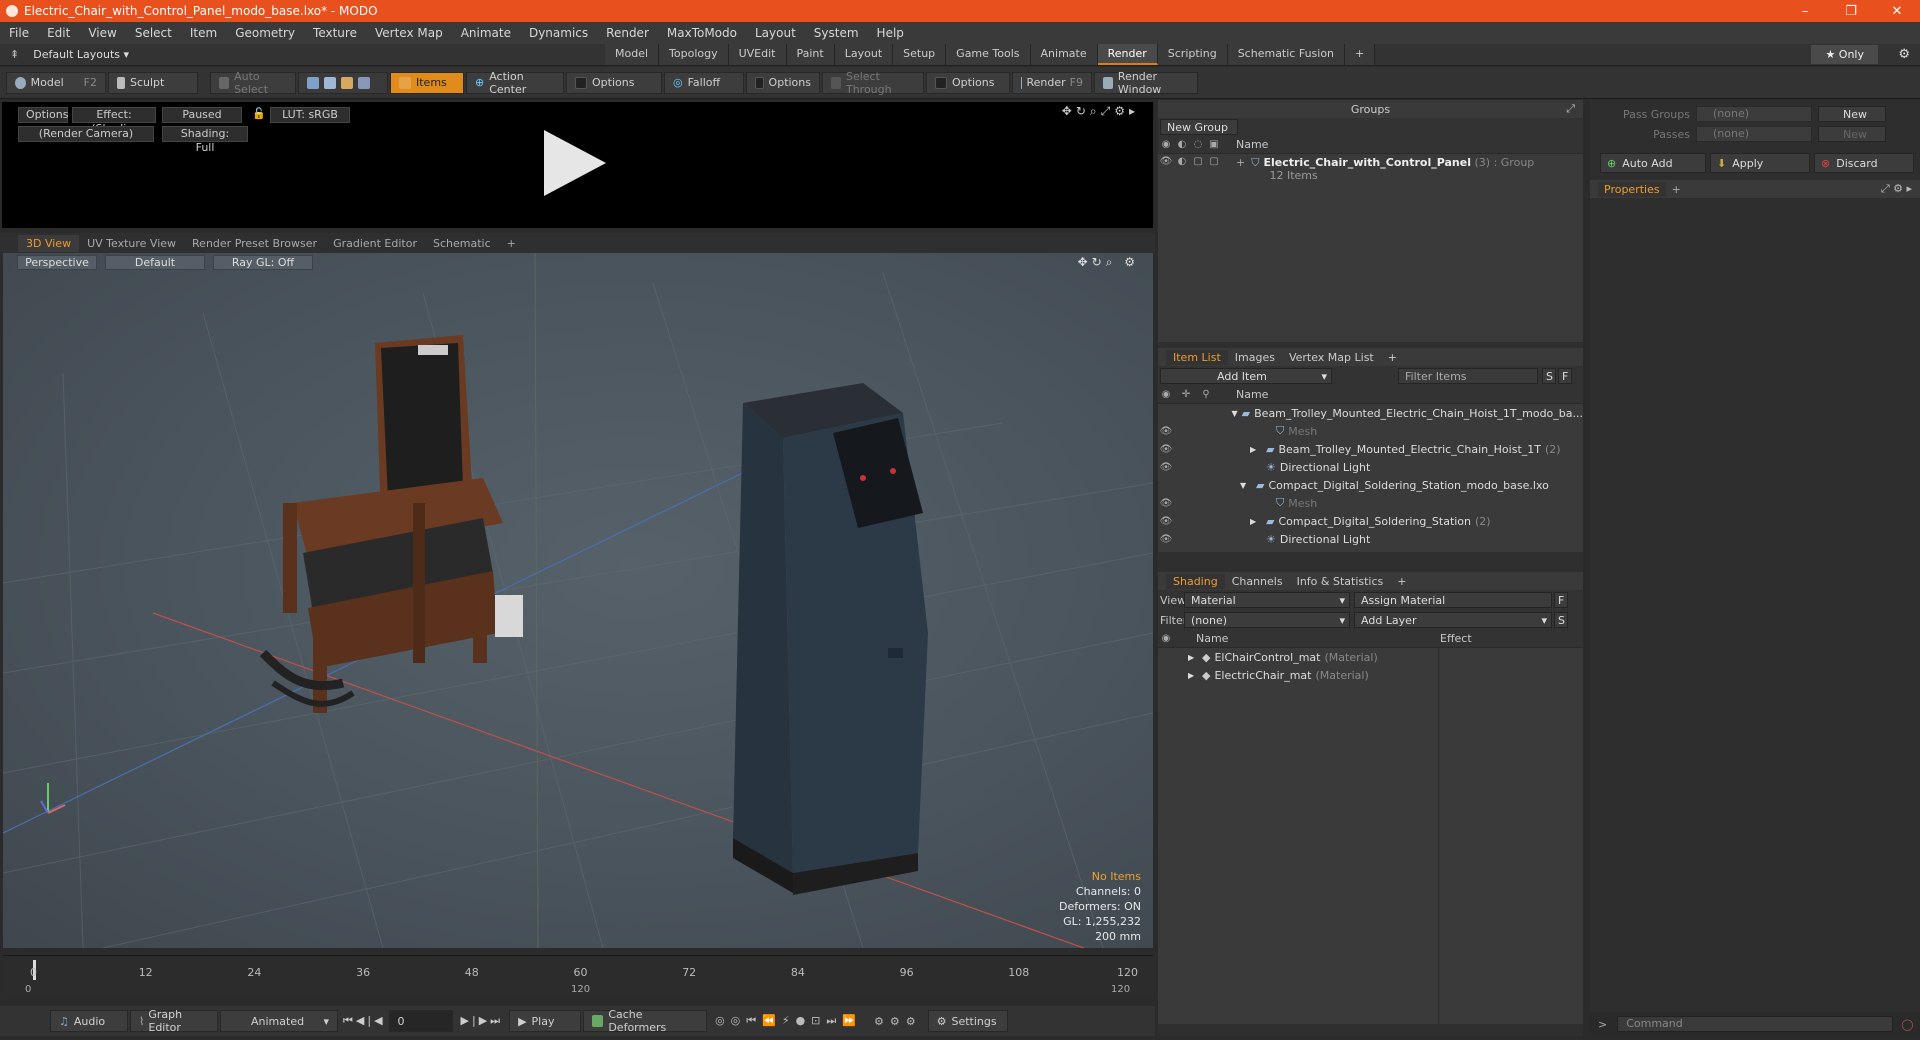 This screenshot has height=1040, width=1920. What do you see at coordinates (627, 33) in the screenshot?
I see `menu-render: Render` at bounding box center [627, 33].